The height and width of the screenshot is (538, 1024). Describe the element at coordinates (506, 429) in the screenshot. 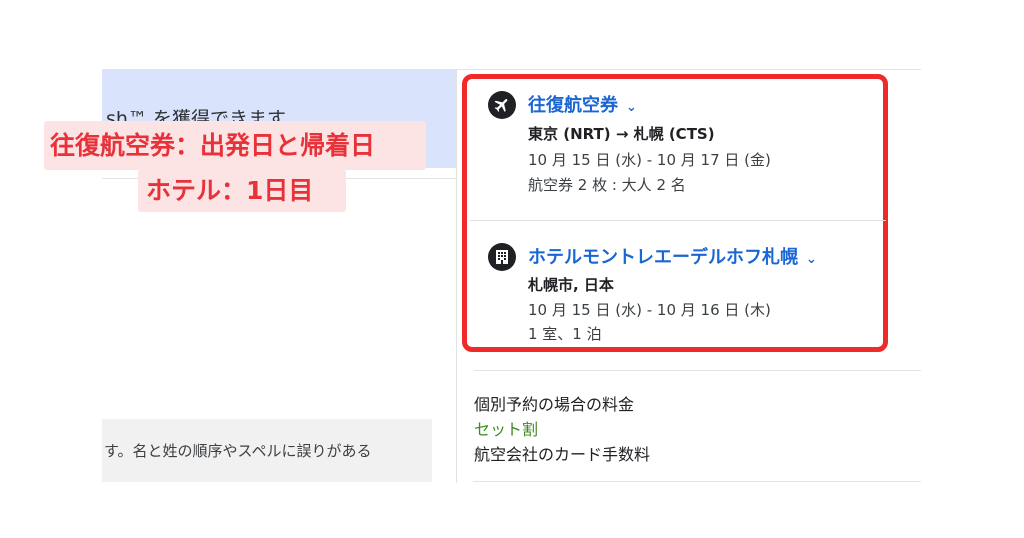

I see `bundle-discount-label: セット割` at that location.